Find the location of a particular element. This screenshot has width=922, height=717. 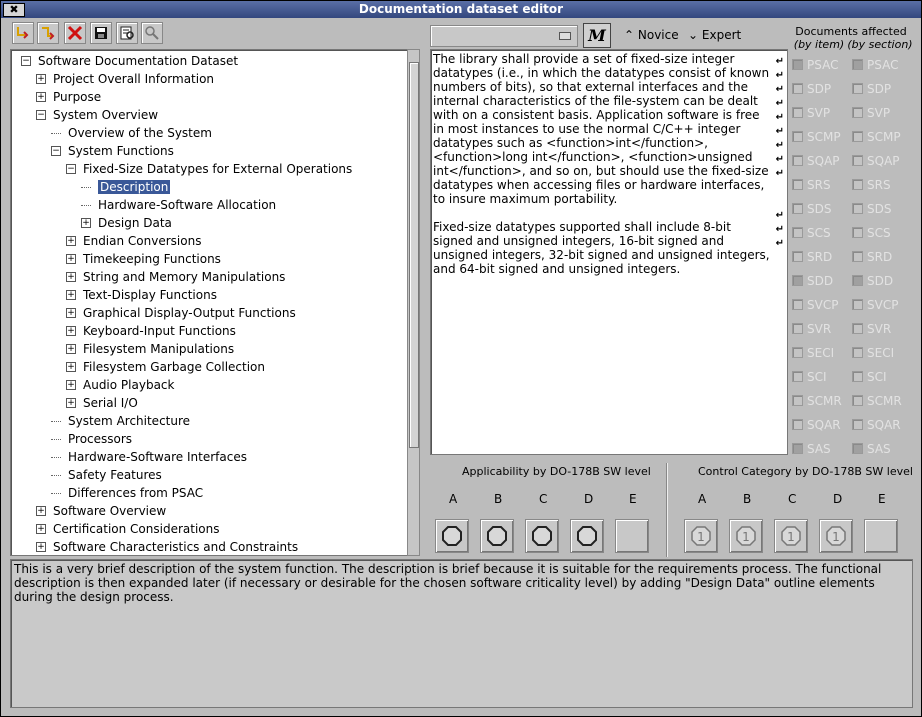

tree-node: Purpose is located at coordinates (77, 97).